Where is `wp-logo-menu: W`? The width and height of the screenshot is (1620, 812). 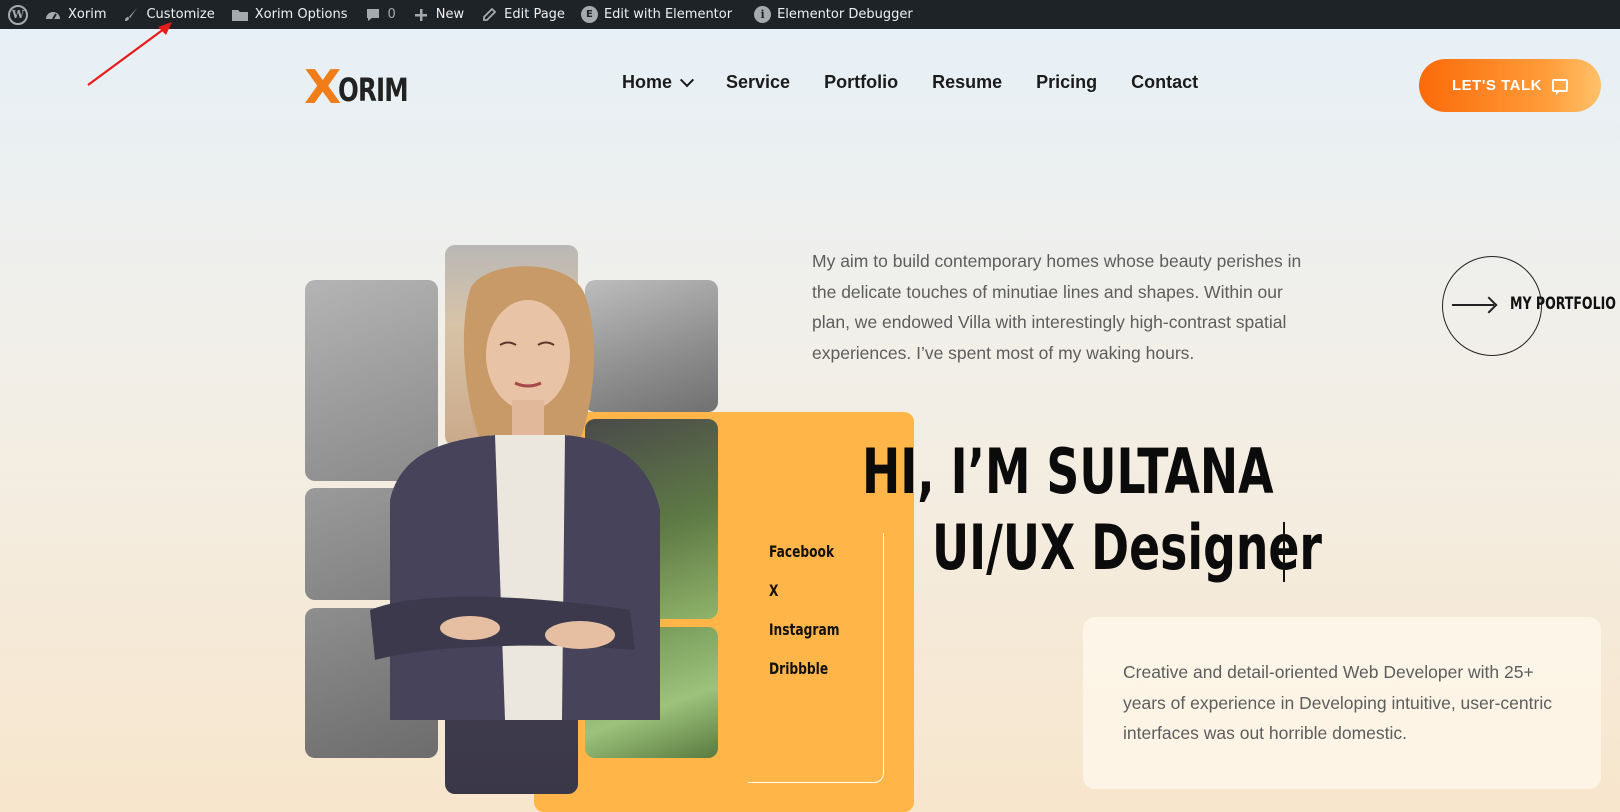
wp-logo-menu: W is located at coordinates (18, 14).